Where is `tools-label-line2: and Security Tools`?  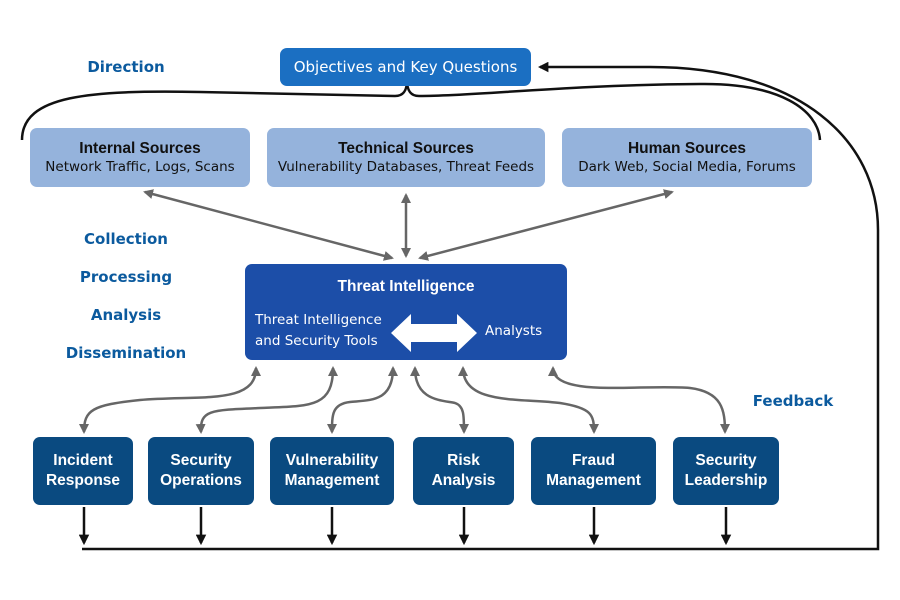 tools-label-line2: and Security Tools is located at coordinates (316, 341).